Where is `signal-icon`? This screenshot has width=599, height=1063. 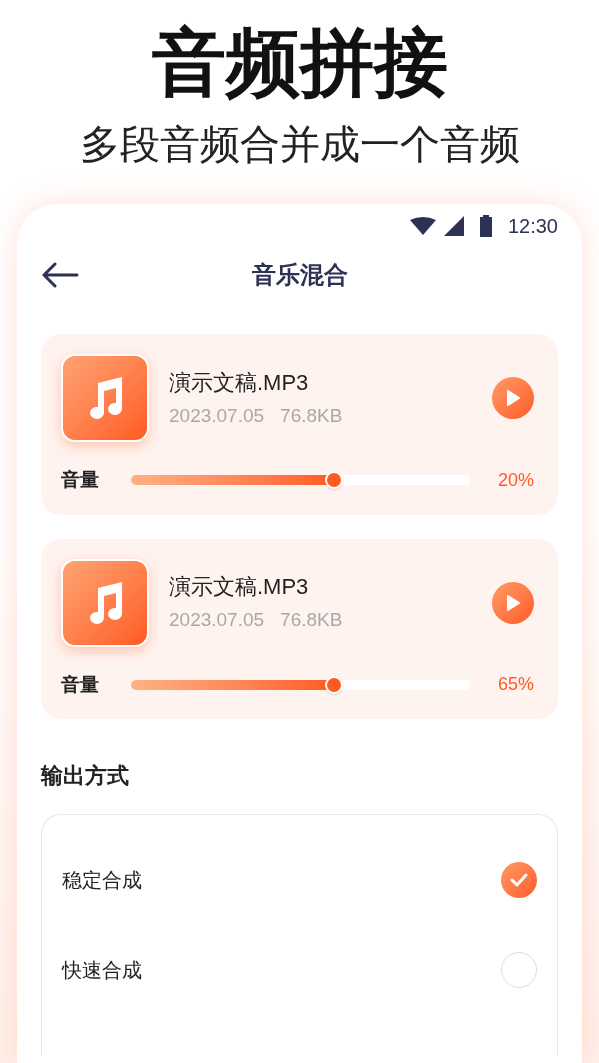 signal-icon is located at coordinates (453, 226).